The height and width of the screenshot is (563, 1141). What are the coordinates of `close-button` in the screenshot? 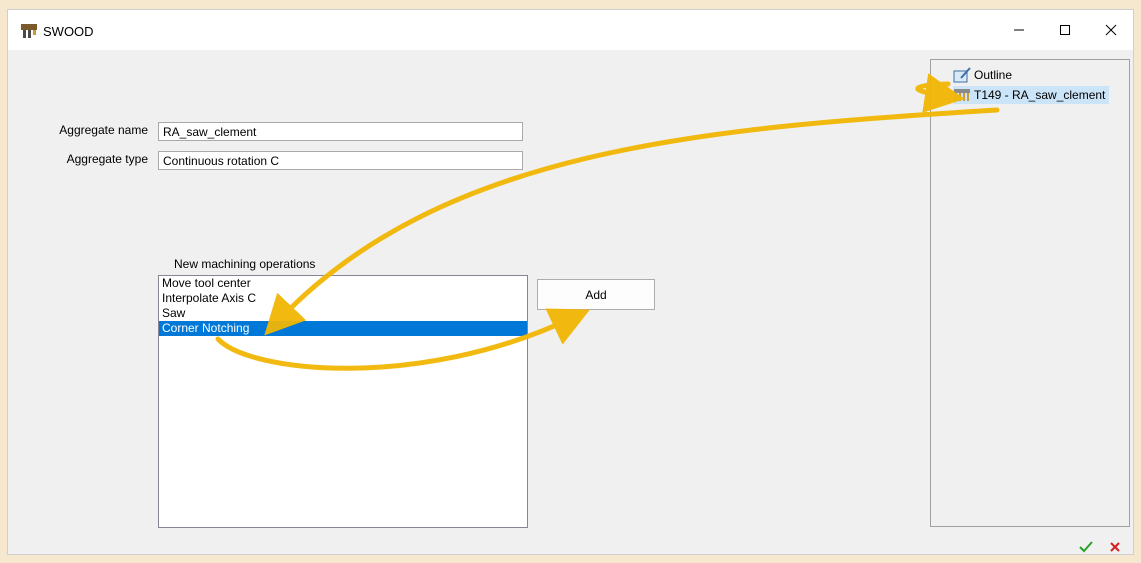 It's located at (1110, 30).